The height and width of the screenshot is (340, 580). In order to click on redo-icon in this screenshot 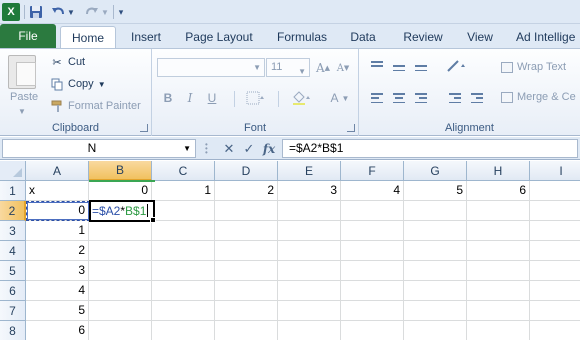, I will do `click(92, 12)`.